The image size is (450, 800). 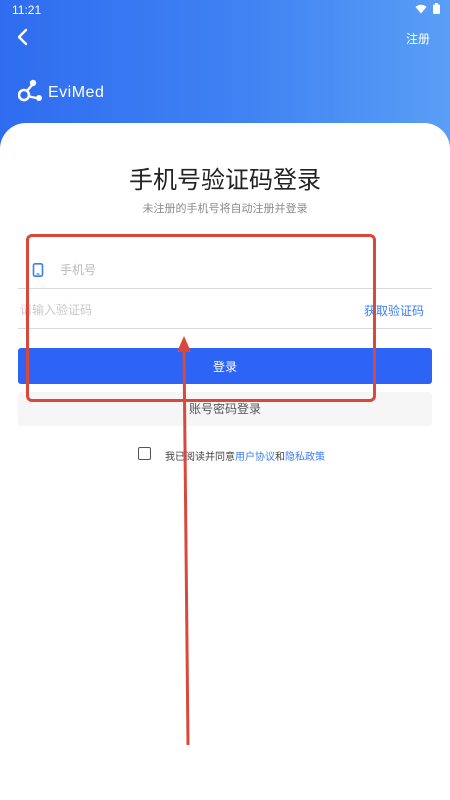 What do you see at coordinates (427, 10) in the screenshot?
I see `status-icons` at bounding box center [427, 10].